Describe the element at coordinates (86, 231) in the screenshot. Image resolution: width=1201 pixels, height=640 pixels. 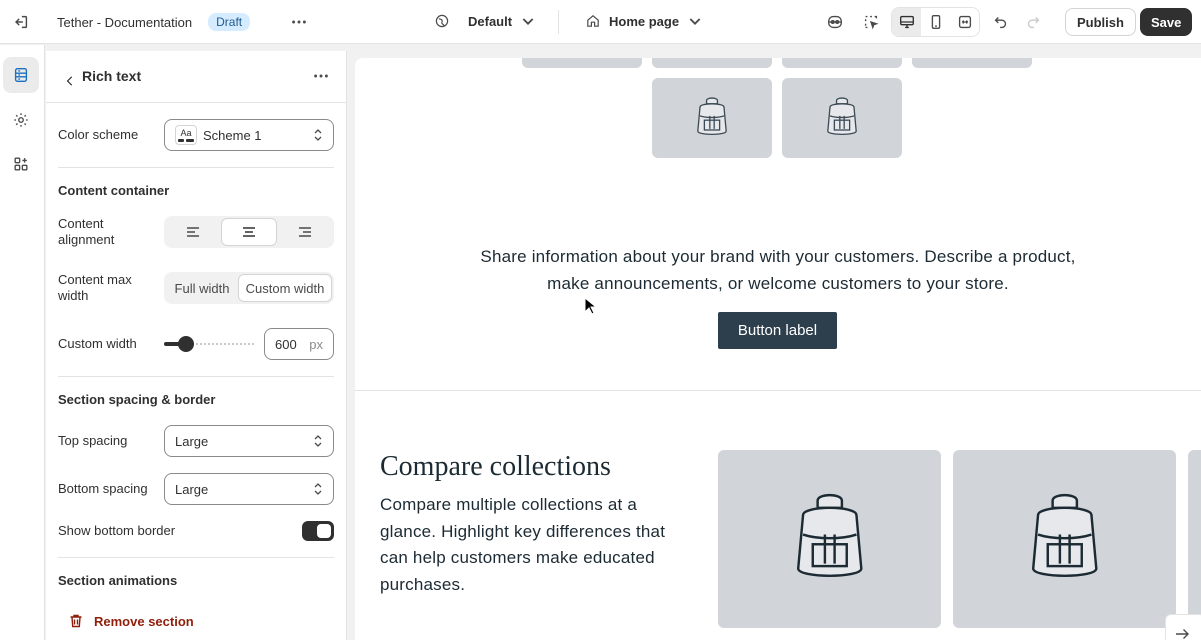
I see `content-alignment-label: Content alignment` at that location.